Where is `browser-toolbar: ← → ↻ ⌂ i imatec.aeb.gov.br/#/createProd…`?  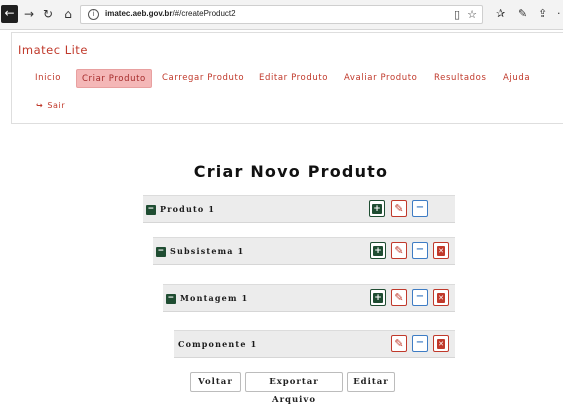
browser-toolbar: ← → ↻ ⌂ i imatec.aeb.gov.br/#/createProd… is located at coordinates (281, 15).